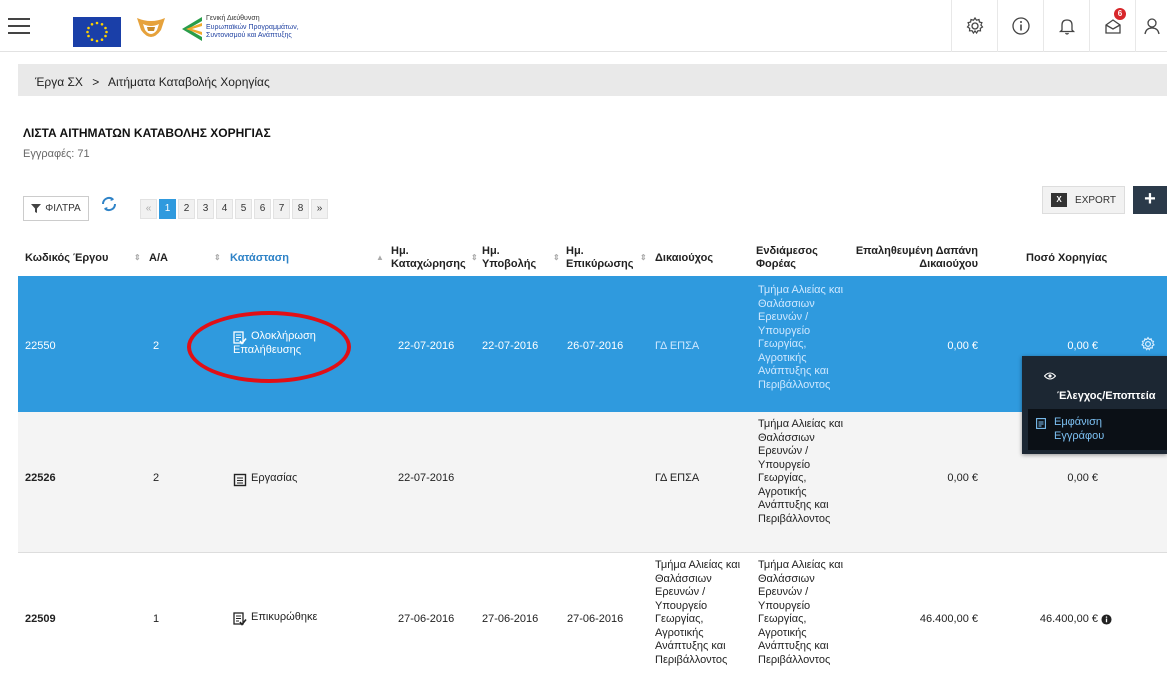 The height and width of the screenshot is (693, 1167). What do you see at coordinates (63, 208) in the screenshot?
I see `filter-label: ΦΙΛΤΡΑ` at bounding box center [63, 208].